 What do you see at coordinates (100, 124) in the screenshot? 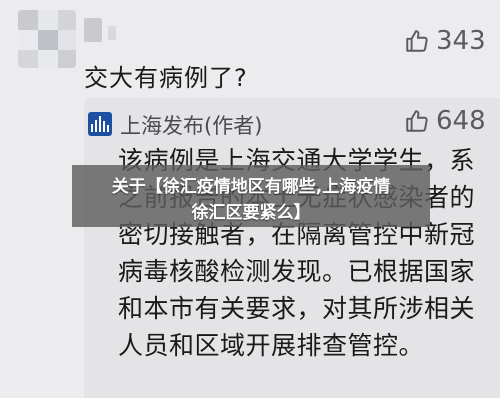
I see `shanghai-fabu-logo-icon` at bounding box center [100, 124].